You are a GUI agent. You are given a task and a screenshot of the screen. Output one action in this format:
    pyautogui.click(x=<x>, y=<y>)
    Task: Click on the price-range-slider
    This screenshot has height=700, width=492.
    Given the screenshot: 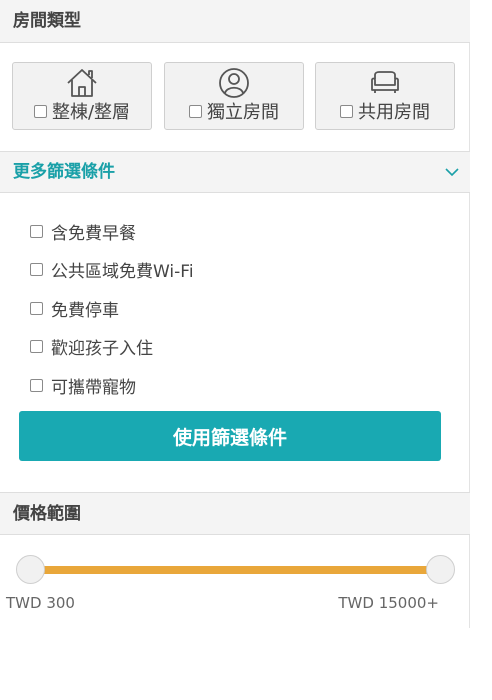 What is the action you would take?
    pyautogui.click(x=236, y=570)
    